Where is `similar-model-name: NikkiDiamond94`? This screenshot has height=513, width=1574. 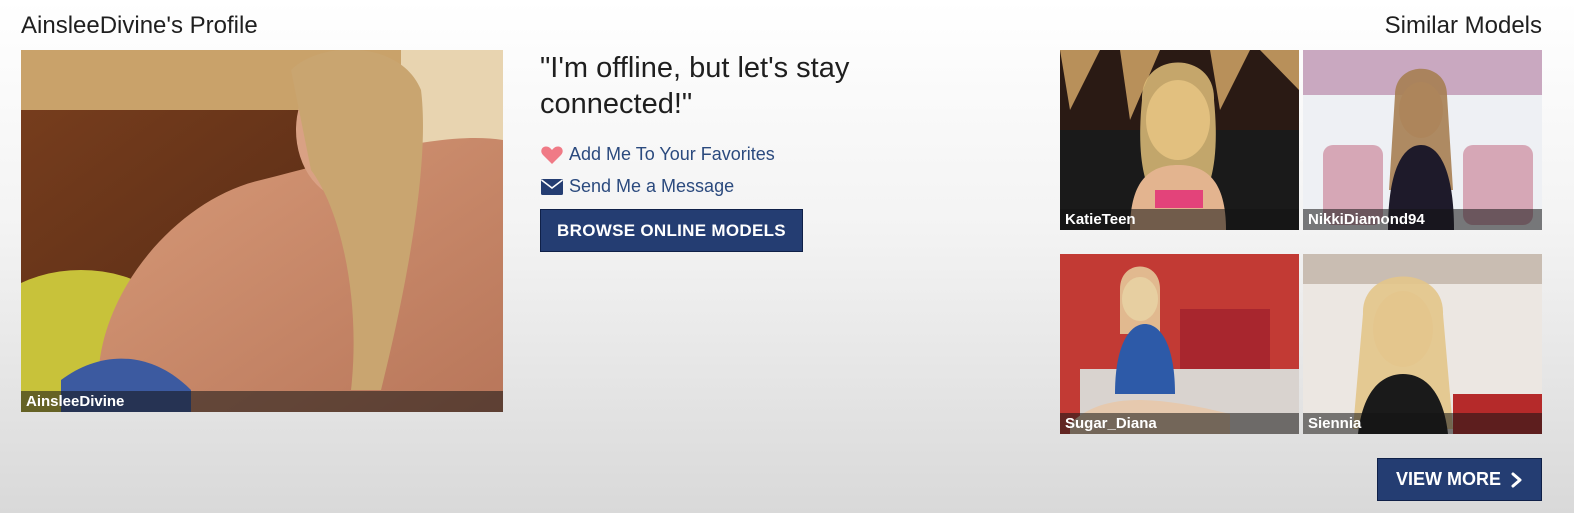 similar-model-name: NikkiDiamond94 is located at coordinates (1422, 219).